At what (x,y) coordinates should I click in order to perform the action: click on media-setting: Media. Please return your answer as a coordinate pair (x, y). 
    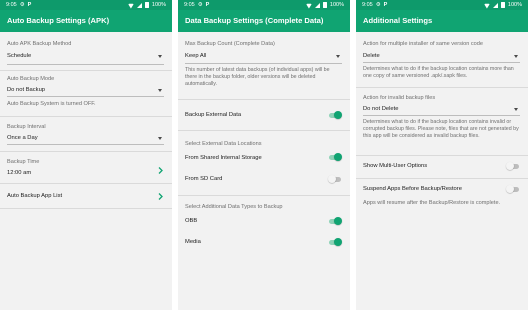
    Looking at the image, I should click on (264, 243).